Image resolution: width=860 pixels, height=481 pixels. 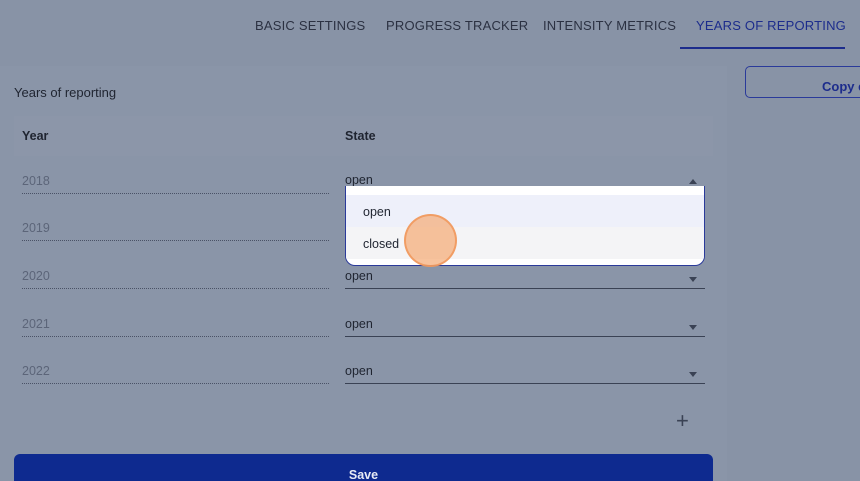 What do you see at coordinates (175, 372) in the screenshot?
I see `year-field-2022: 2022` at bounding box center [175, 372].